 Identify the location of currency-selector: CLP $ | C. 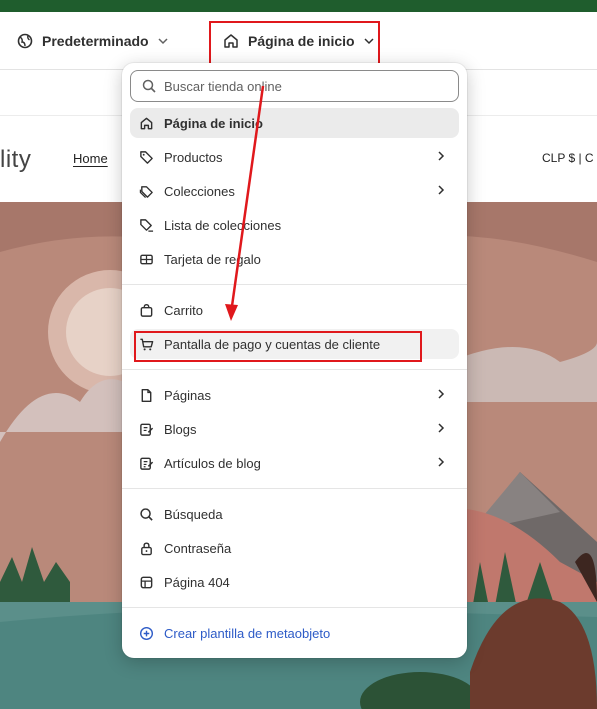
(568, 158).